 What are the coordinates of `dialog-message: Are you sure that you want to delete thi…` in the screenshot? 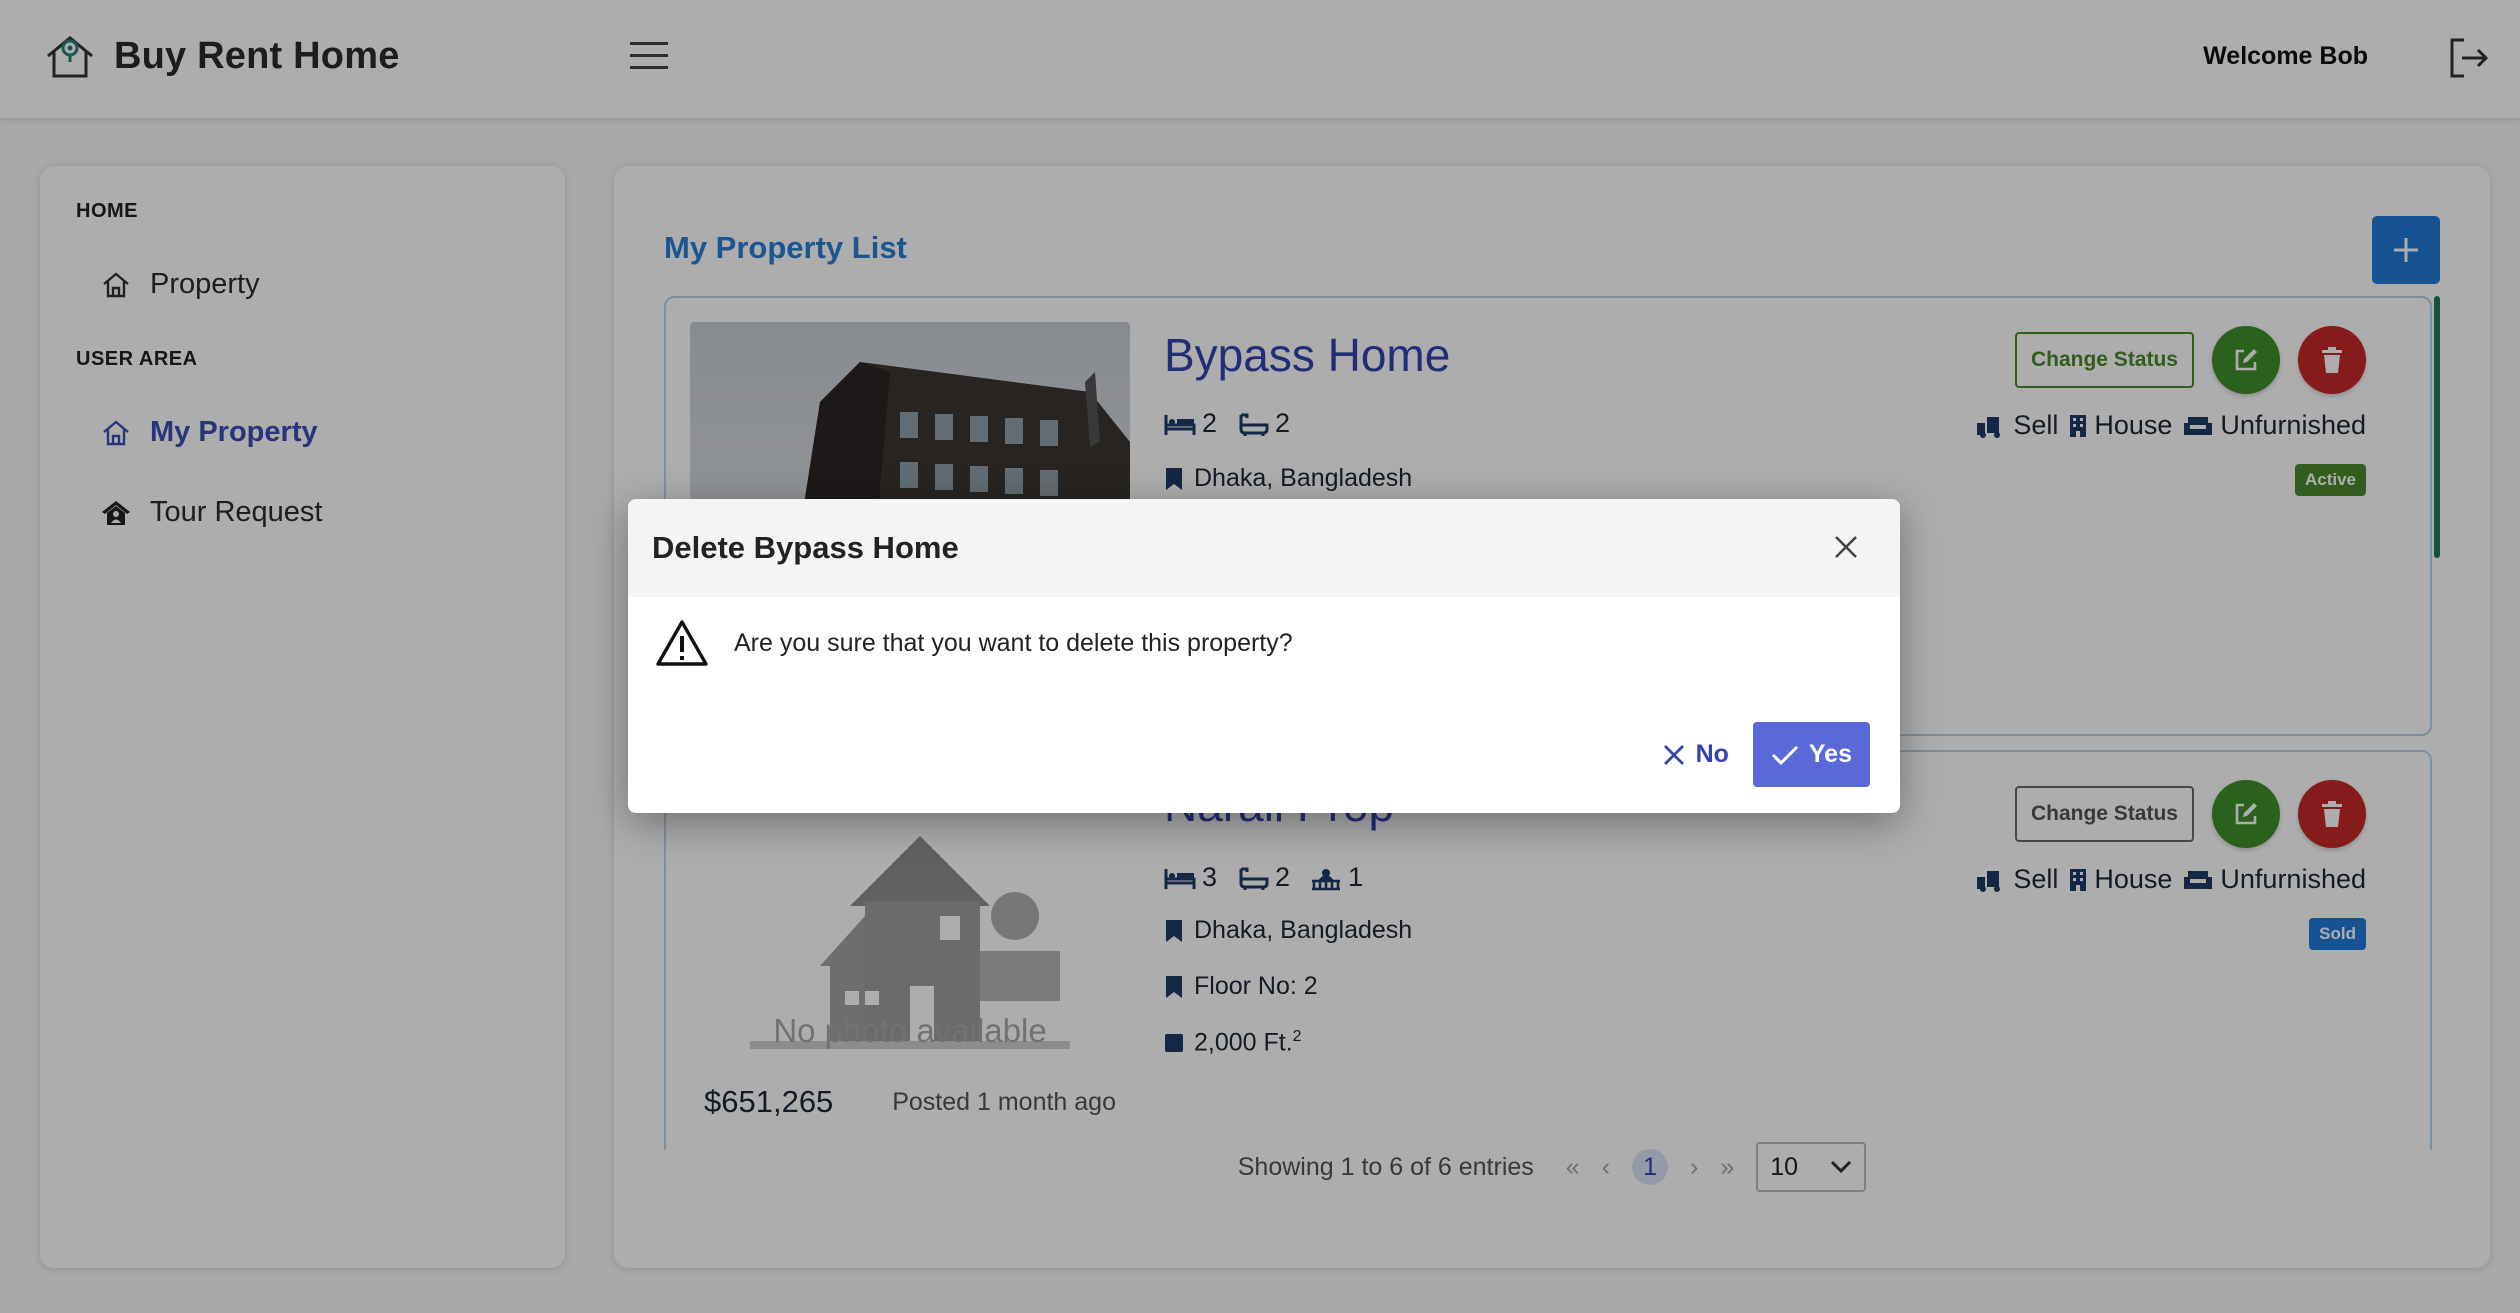 It's located at (1013, 642).